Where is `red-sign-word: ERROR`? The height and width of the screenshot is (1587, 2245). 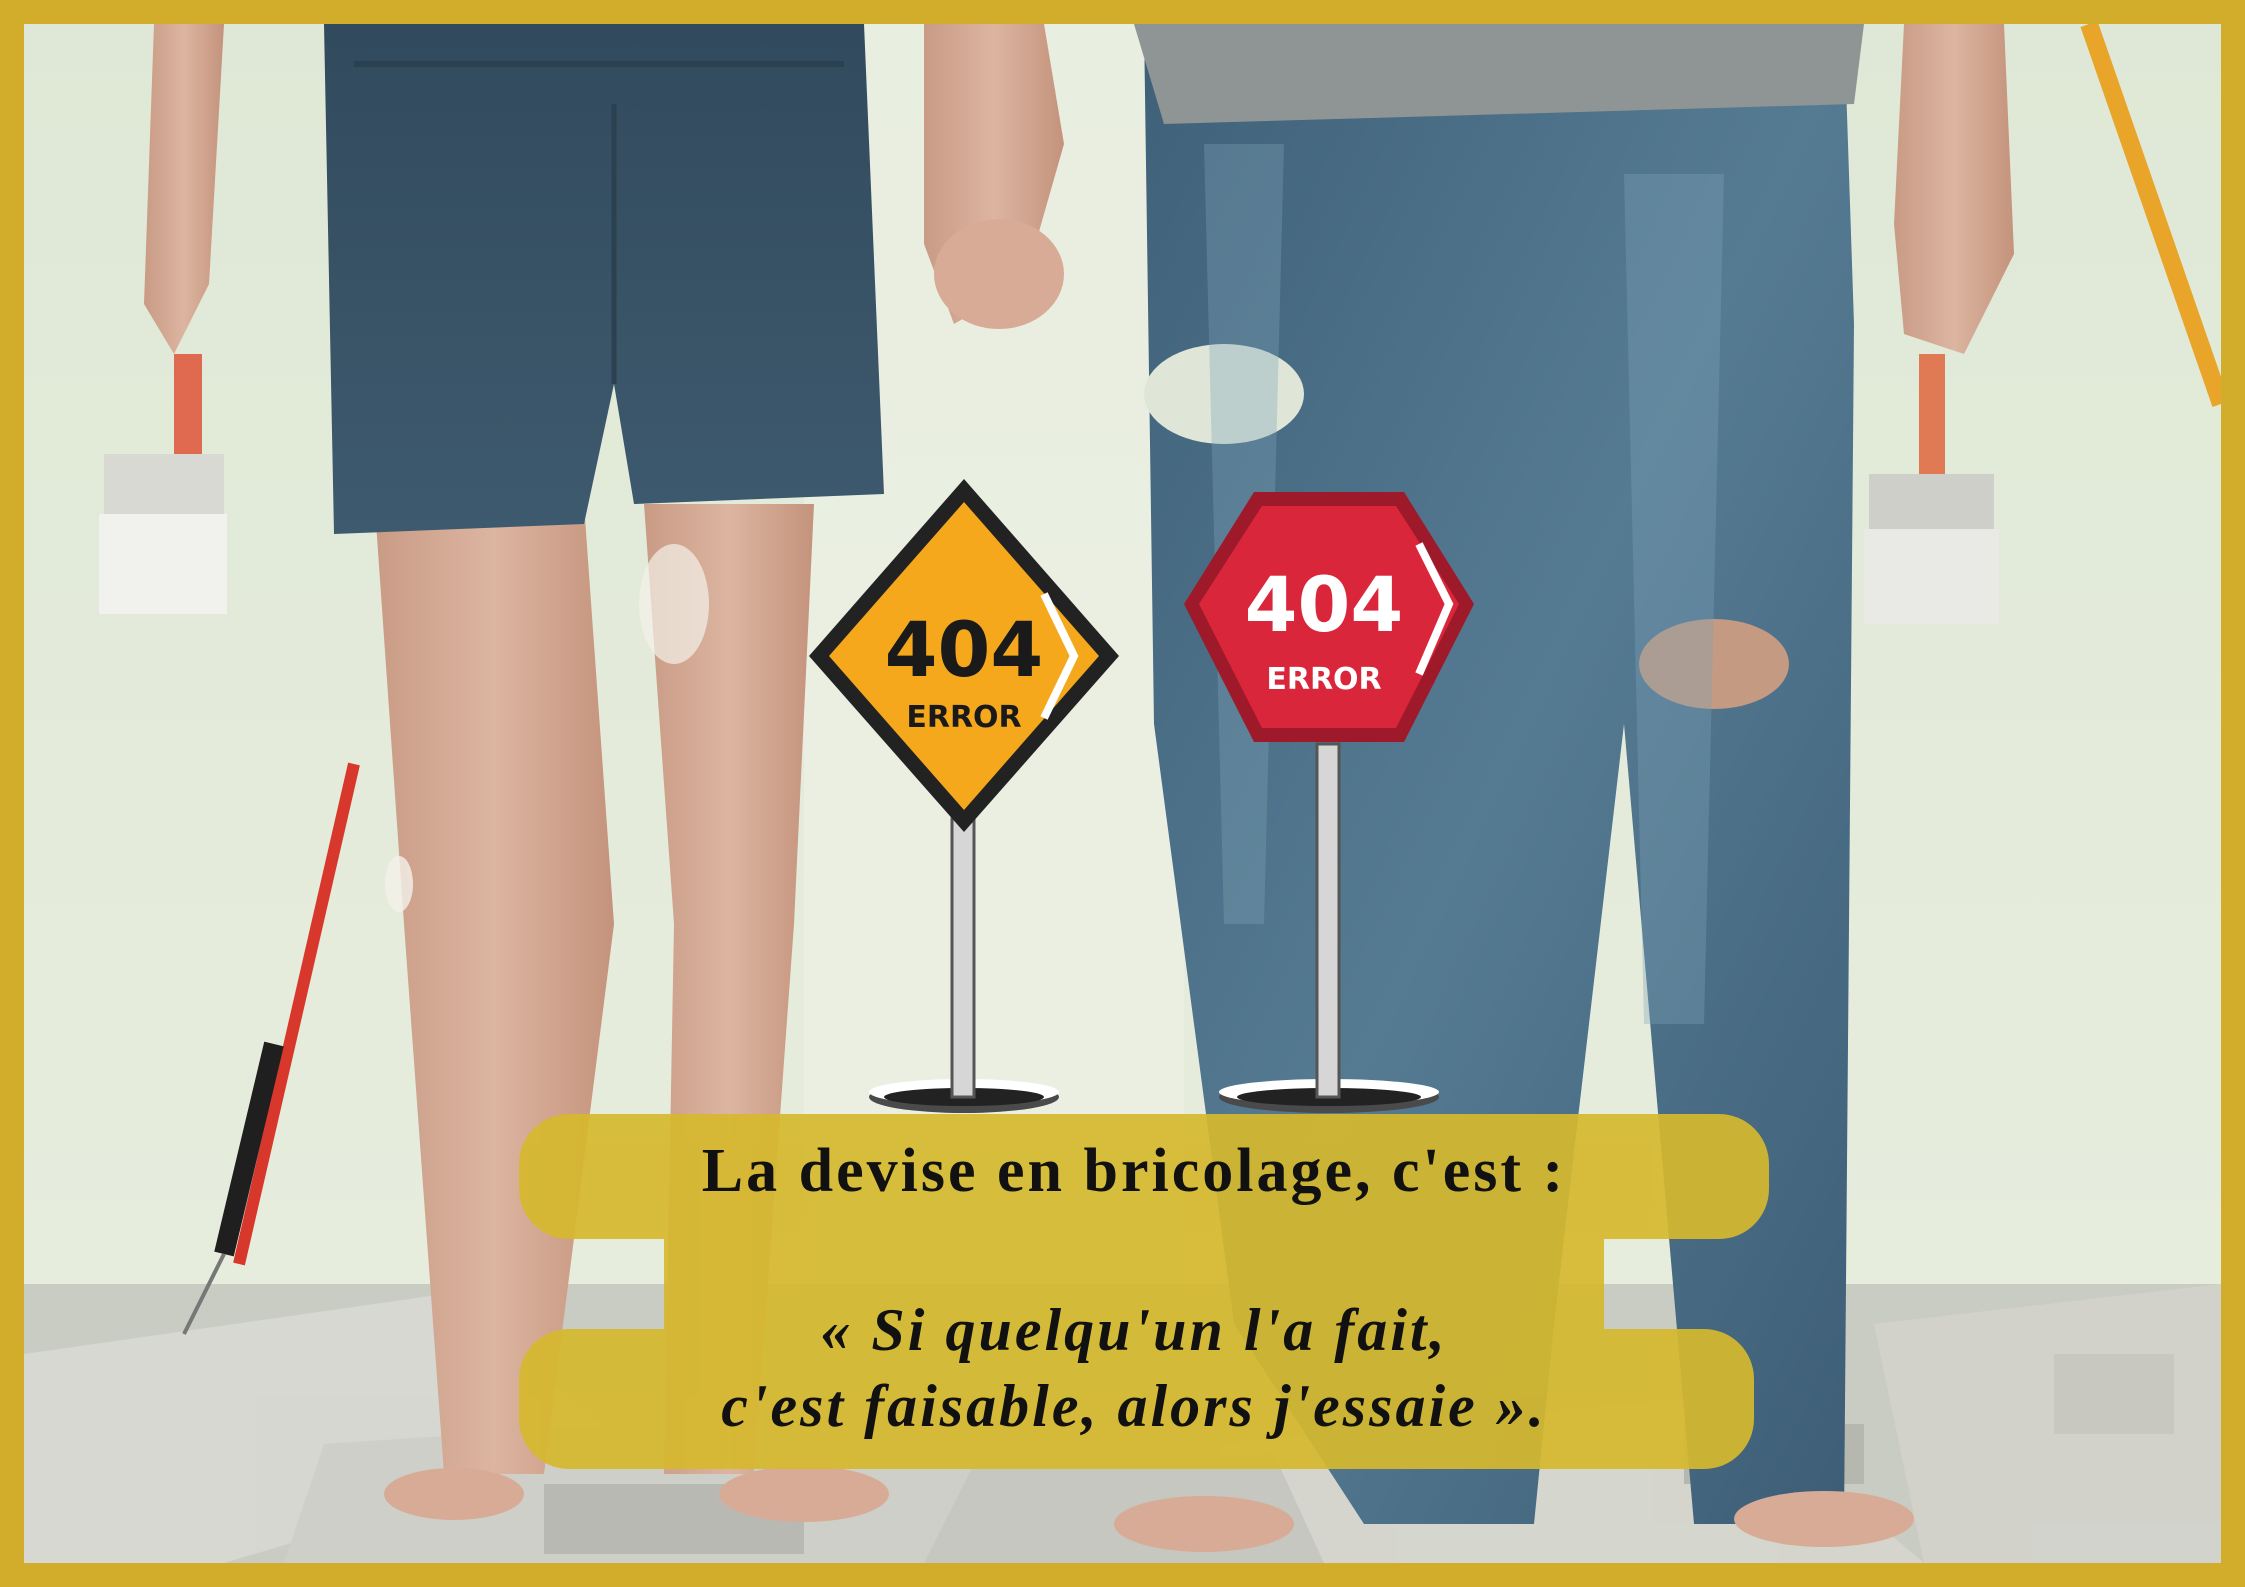
red-sign-word: ERROR is located at coordinates (1323, 679).